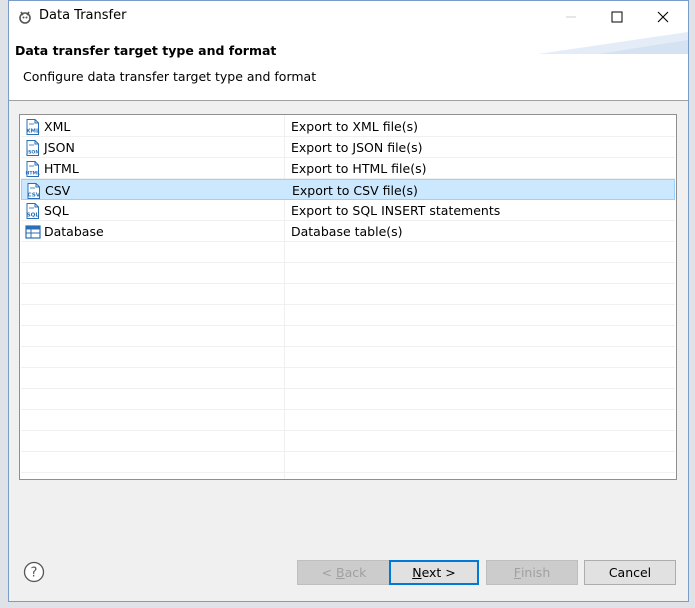 This screenshot has height=608, width=695. I want to click on dbeaver-app-icon, so click(25, 17).